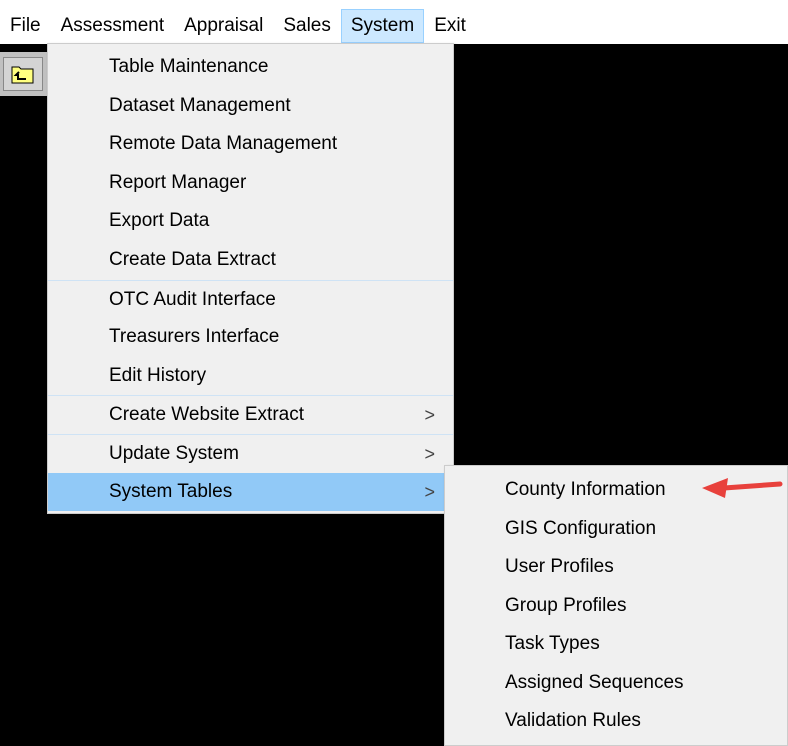  What do you see at coordinates (25, 26) in the screenshot?
I see `menu-file: File` at bounding box center [25, 26].